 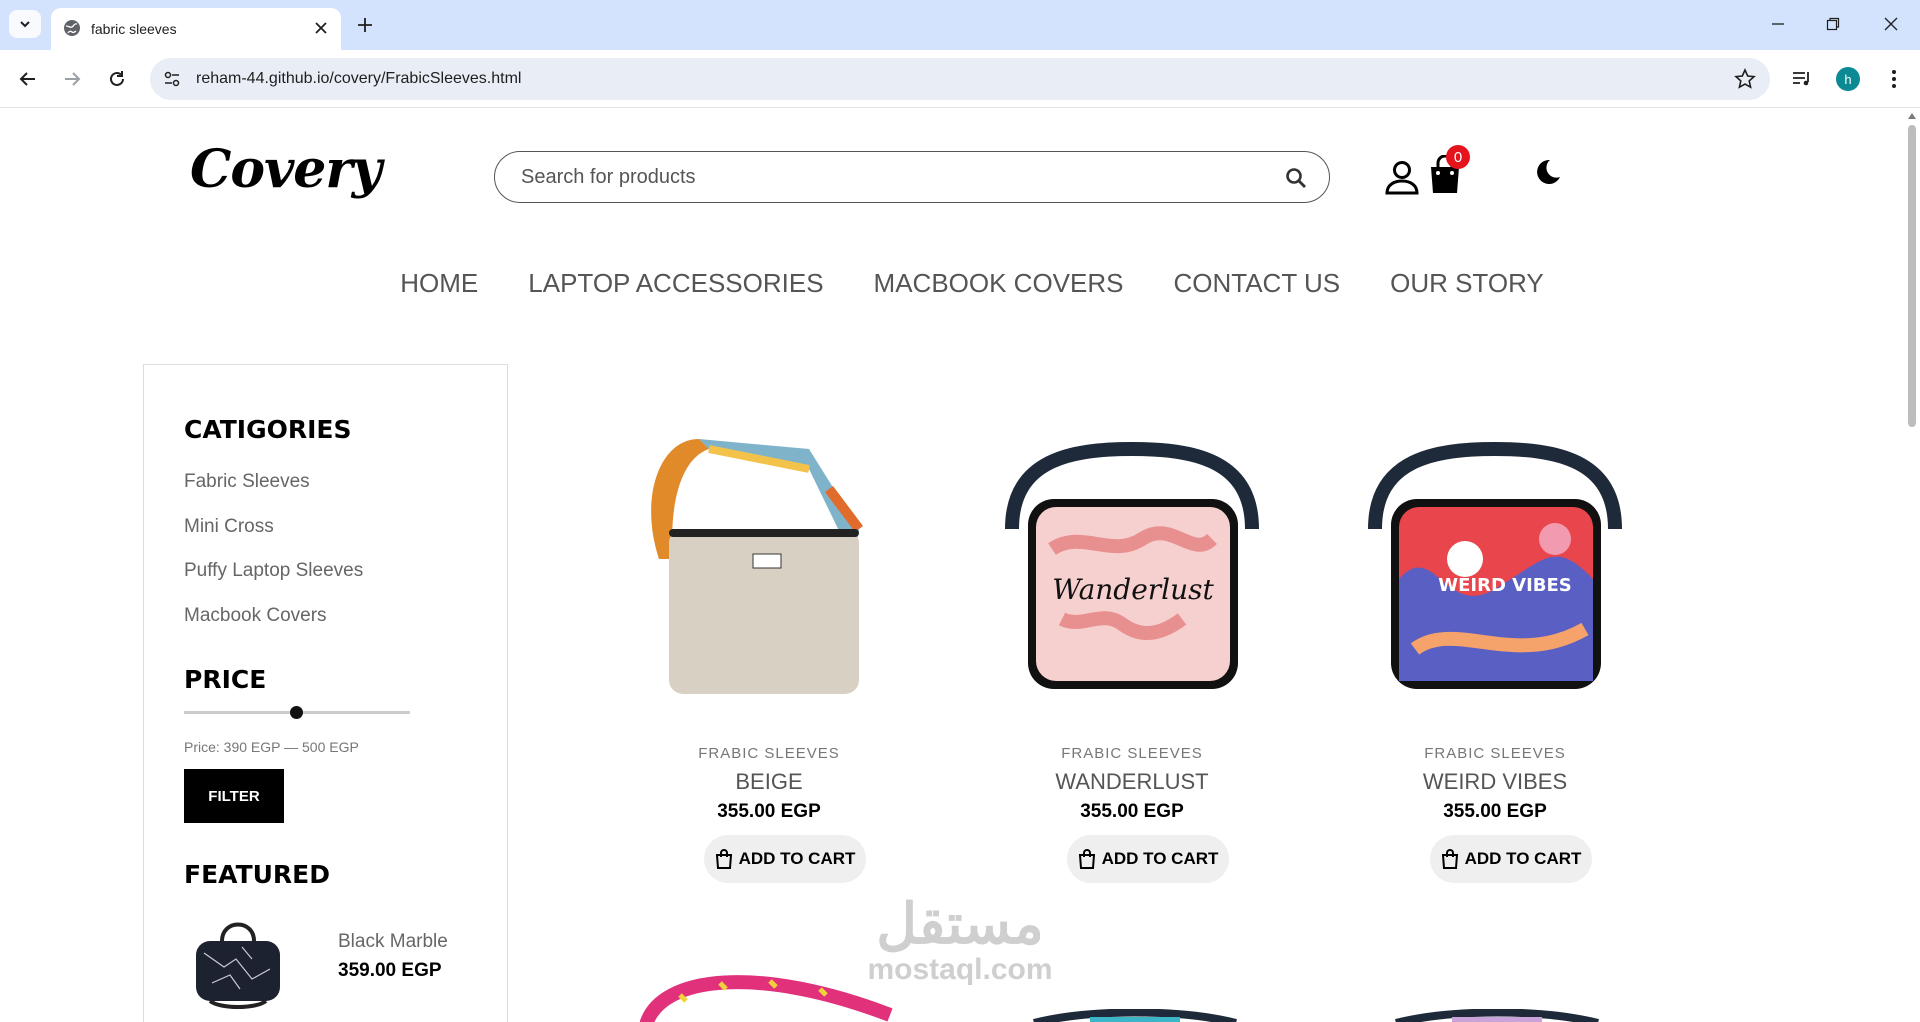 What do you see at coordinates (268, 429) in the screenshot?
I see `categories-heading: CATIGORIES` at bounding box center [268, 429].